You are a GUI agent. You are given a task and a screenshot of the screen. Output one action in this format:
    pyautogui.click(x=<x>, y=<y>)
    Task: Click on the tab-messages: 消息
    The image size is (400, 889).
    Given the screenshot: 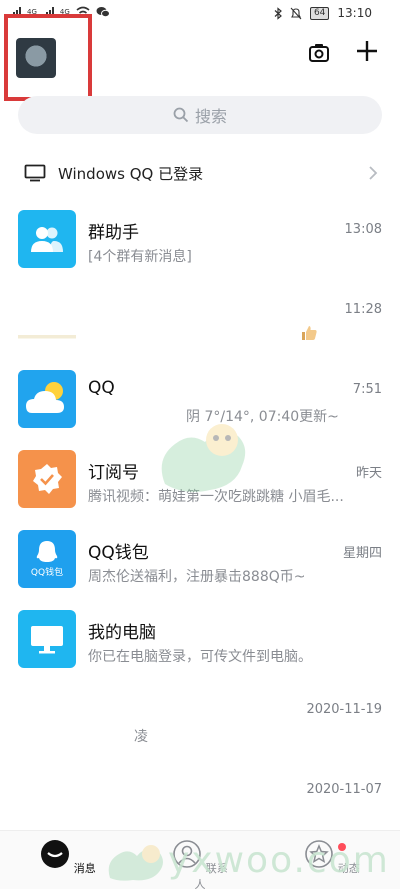 What is the action you would take?
    pyautogui.click(x=68, y=857)
    